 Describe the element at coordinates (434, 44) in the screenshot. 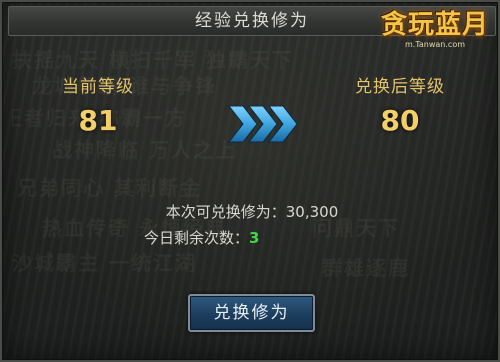

I see `logo-site: m.Tanwan.com` at that location.